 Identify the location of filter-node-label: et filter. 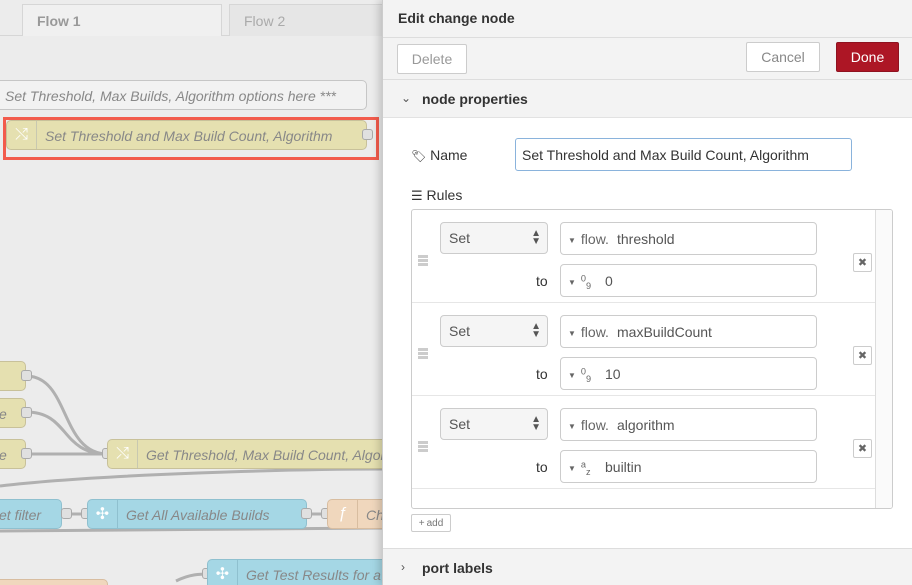
(21, 515).